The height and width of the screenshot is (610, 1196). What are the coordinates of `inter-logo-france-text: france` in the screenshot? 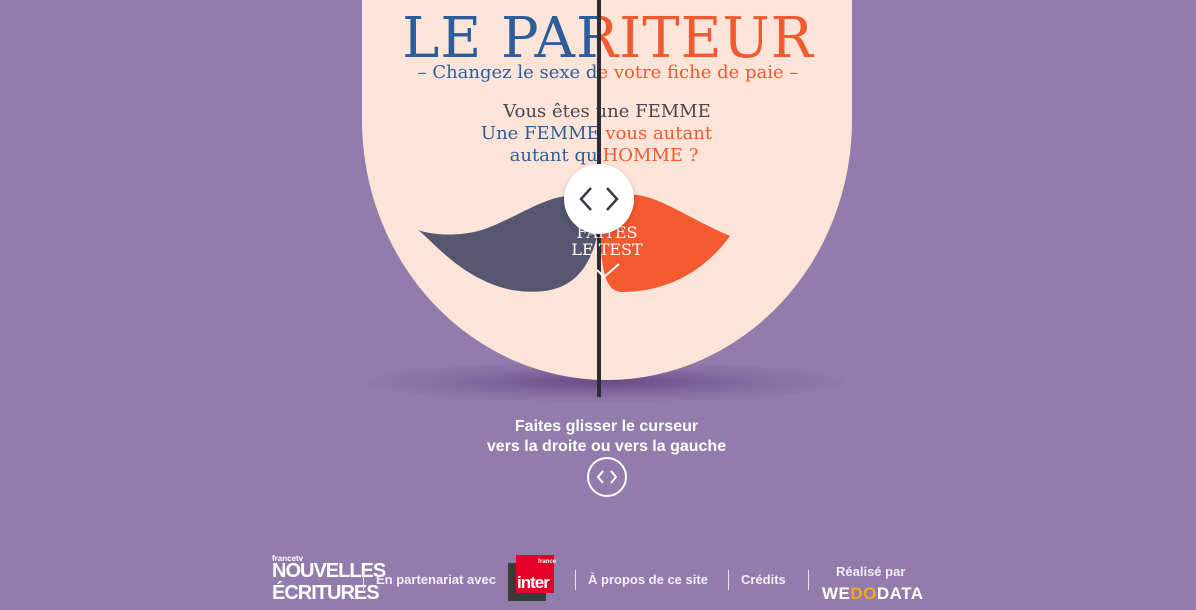 It's located at (547, 562).